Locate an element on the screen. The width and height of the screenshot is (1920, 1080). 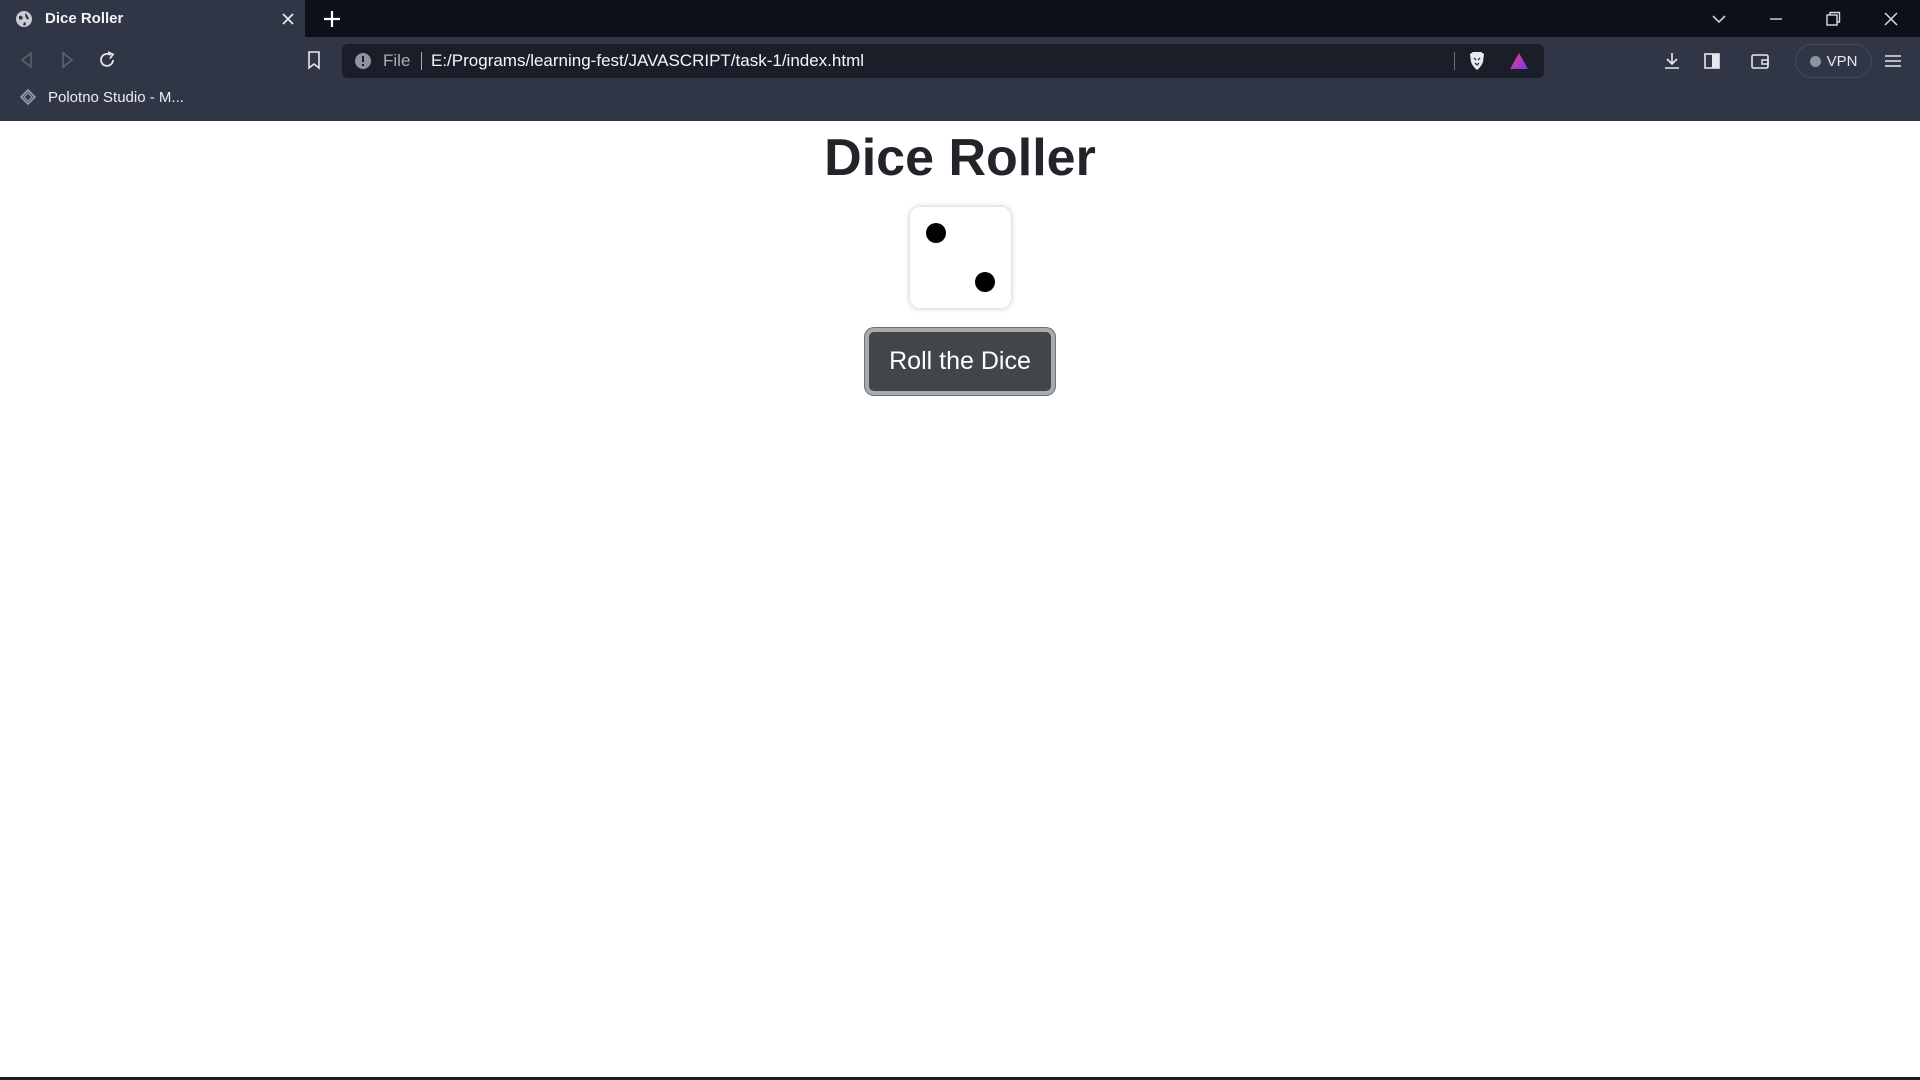
vpn-button: VPN is located at coordinates (1833, 61).